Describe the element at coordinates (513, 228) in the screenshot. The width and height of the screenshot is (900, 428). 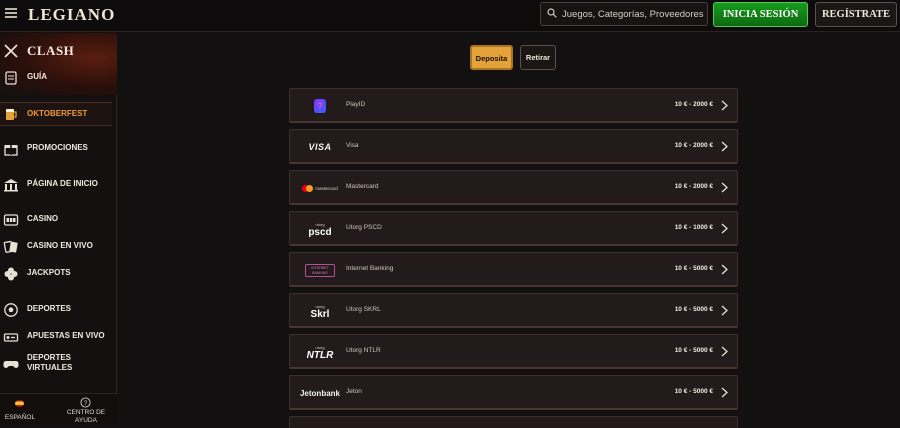
I see `payment-method-utorg-pscd: utorg pscd Utorg PSCD 10 € - 1000 €` at that location.